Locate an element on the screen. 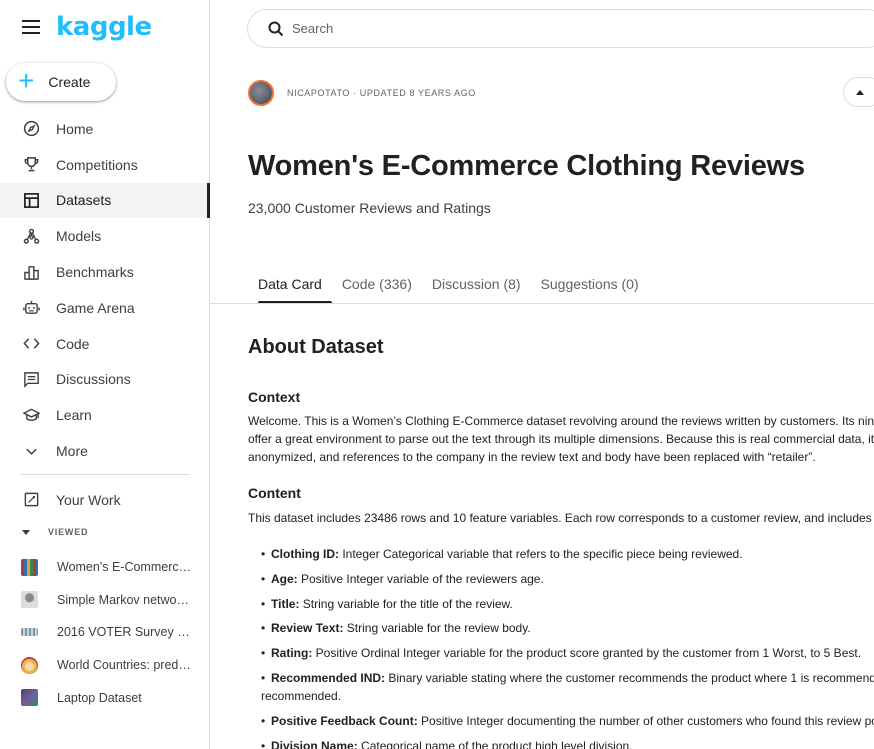  nav-label-your-work: Your Work is located at coordinates (88, 499).